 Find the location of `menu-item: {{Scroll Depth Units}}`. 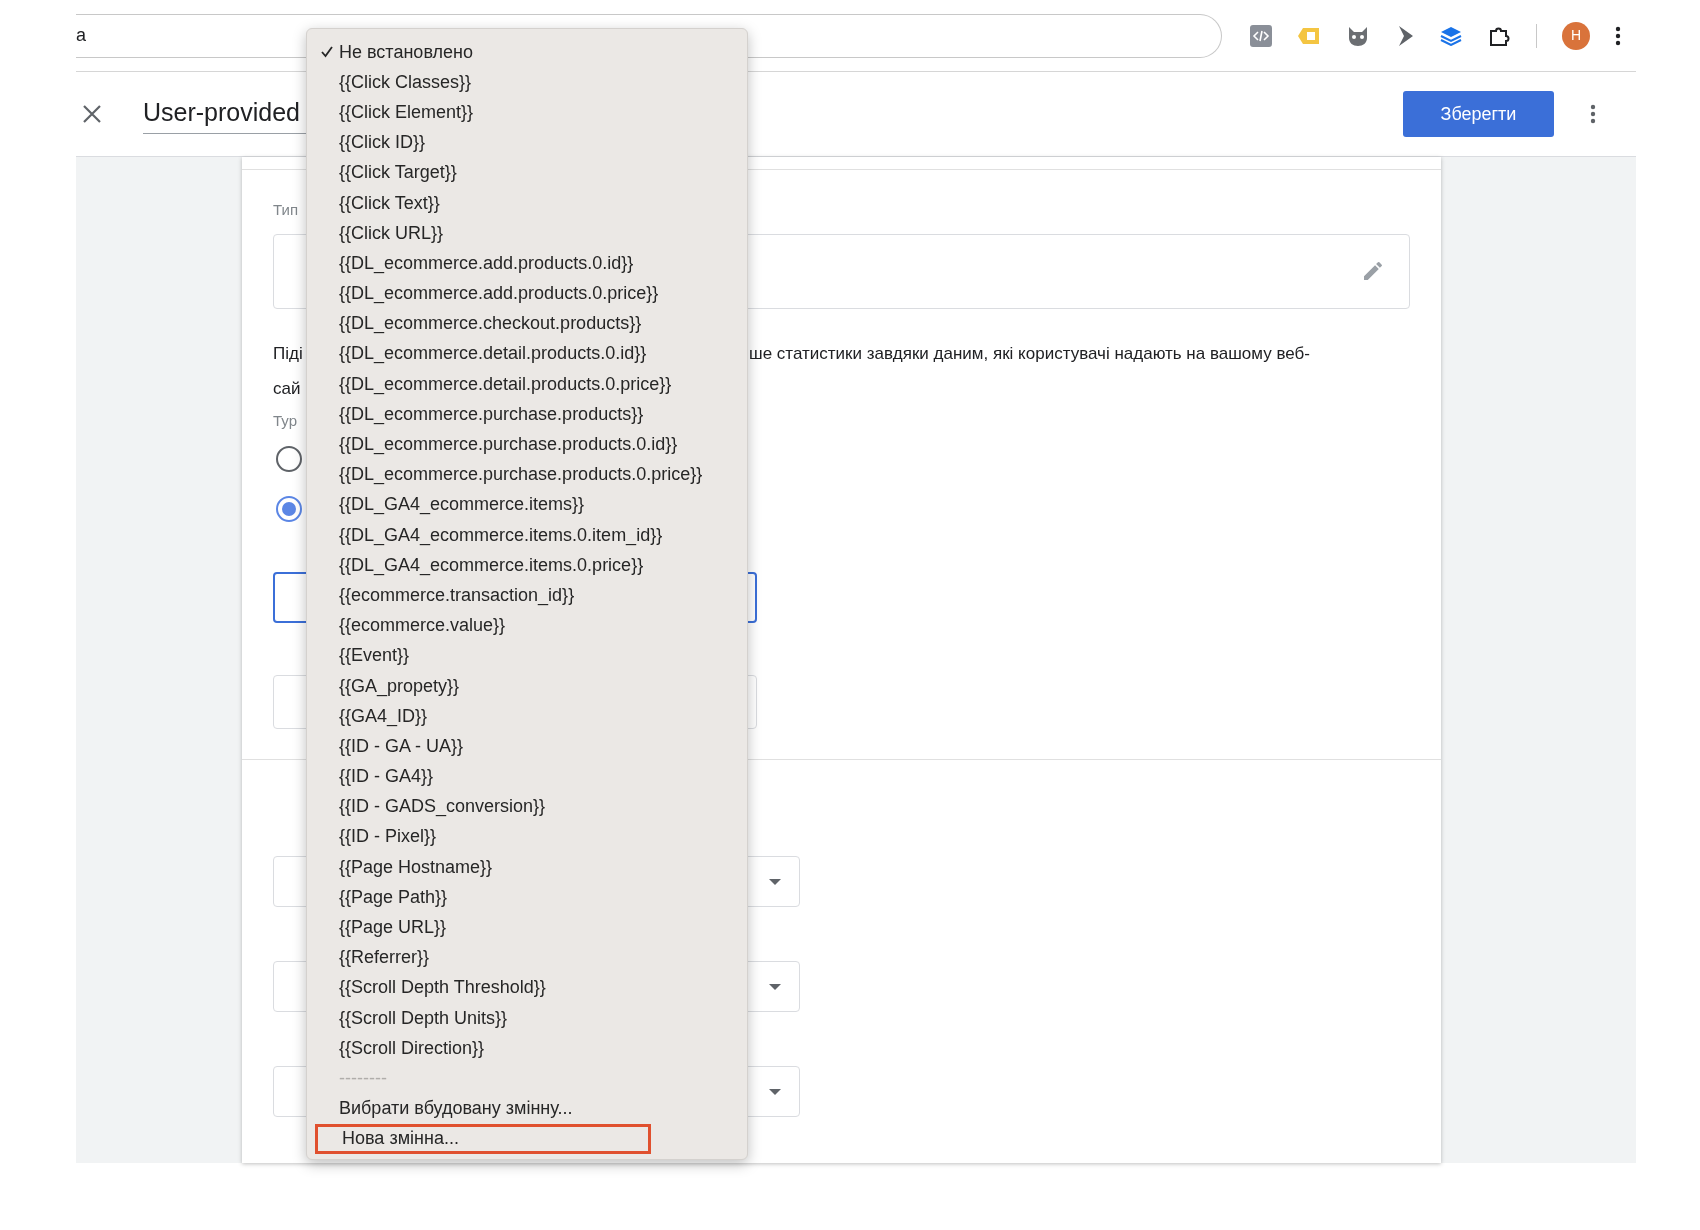

menu-item: {{Scroll Depth Units}} is located at coordinates (531, 1018).